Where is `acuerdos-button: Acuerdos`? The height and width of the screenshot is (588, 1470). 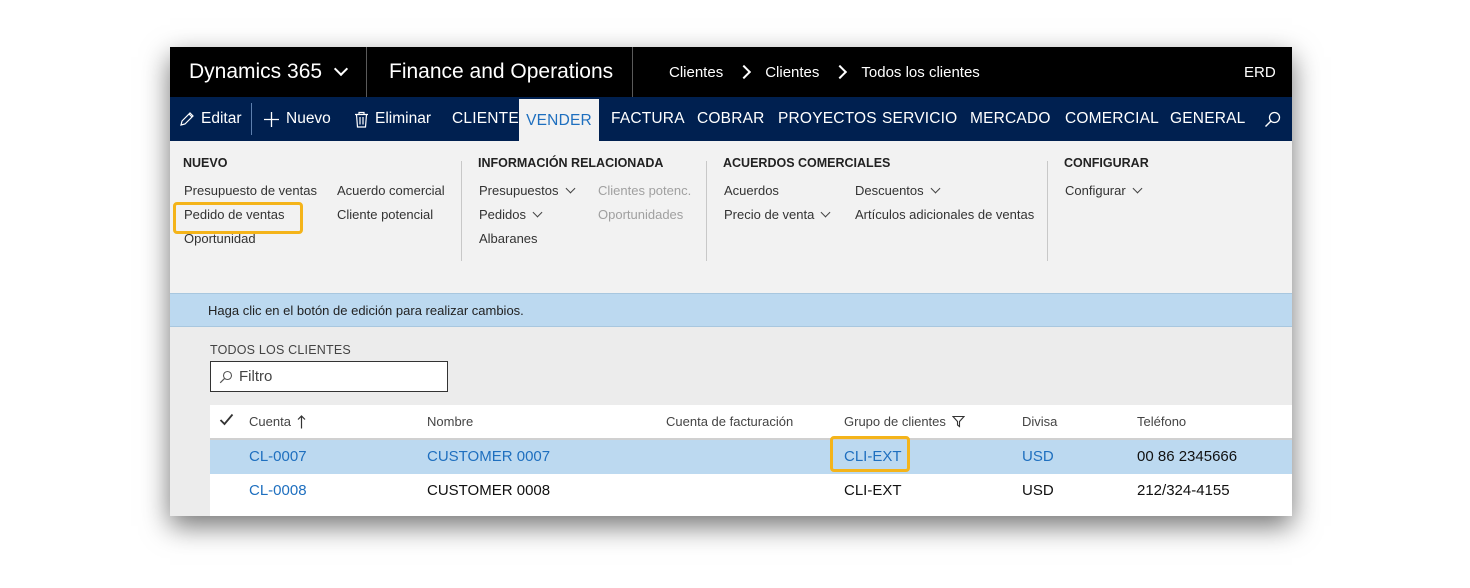 acuerdos-button: Acuerdos is located at coordinates (751, 190).